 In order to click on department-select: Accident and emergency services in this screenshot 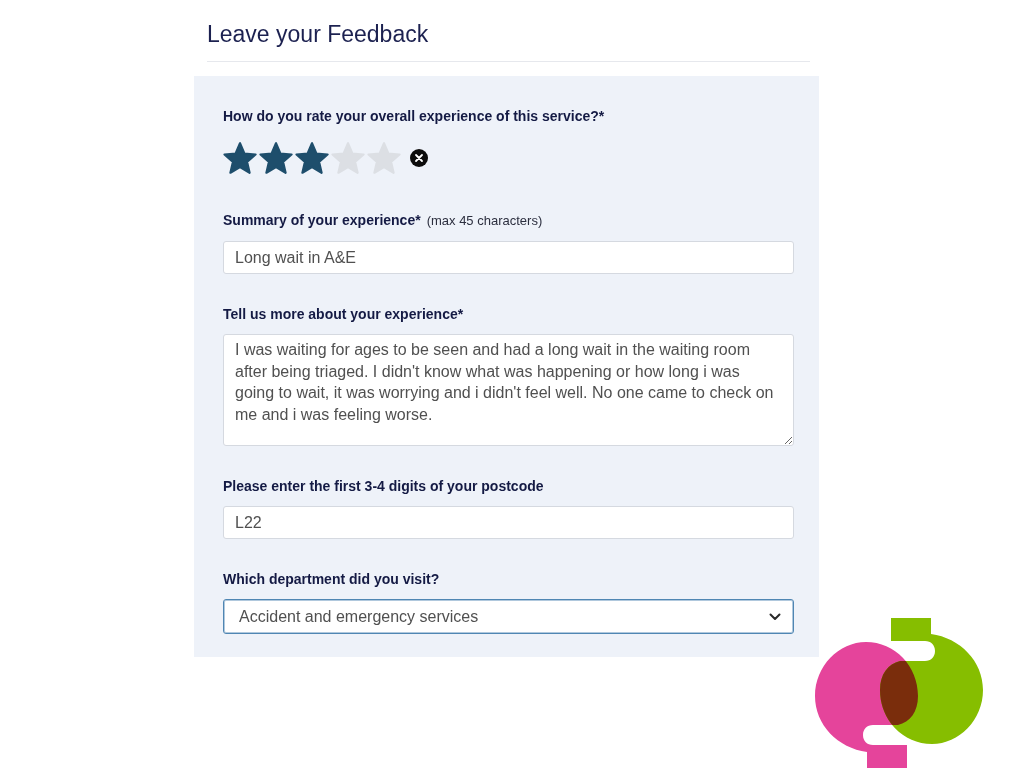, I will do `click(508, 616)`.